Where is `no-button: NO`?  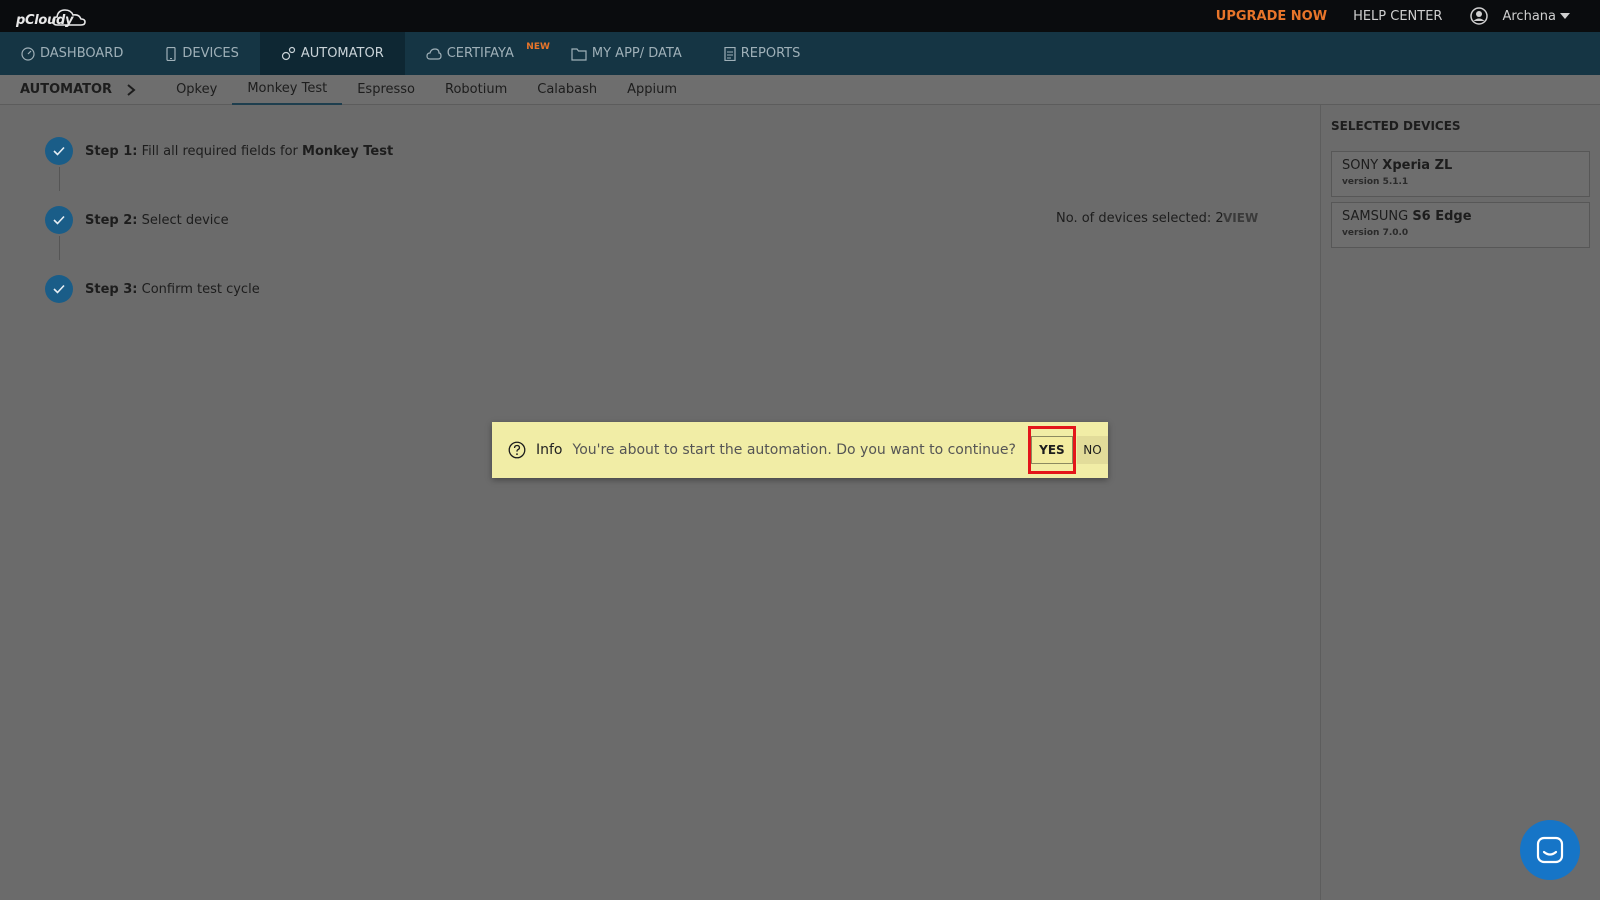
no-button: NO is located at coordinates (1092, 450).